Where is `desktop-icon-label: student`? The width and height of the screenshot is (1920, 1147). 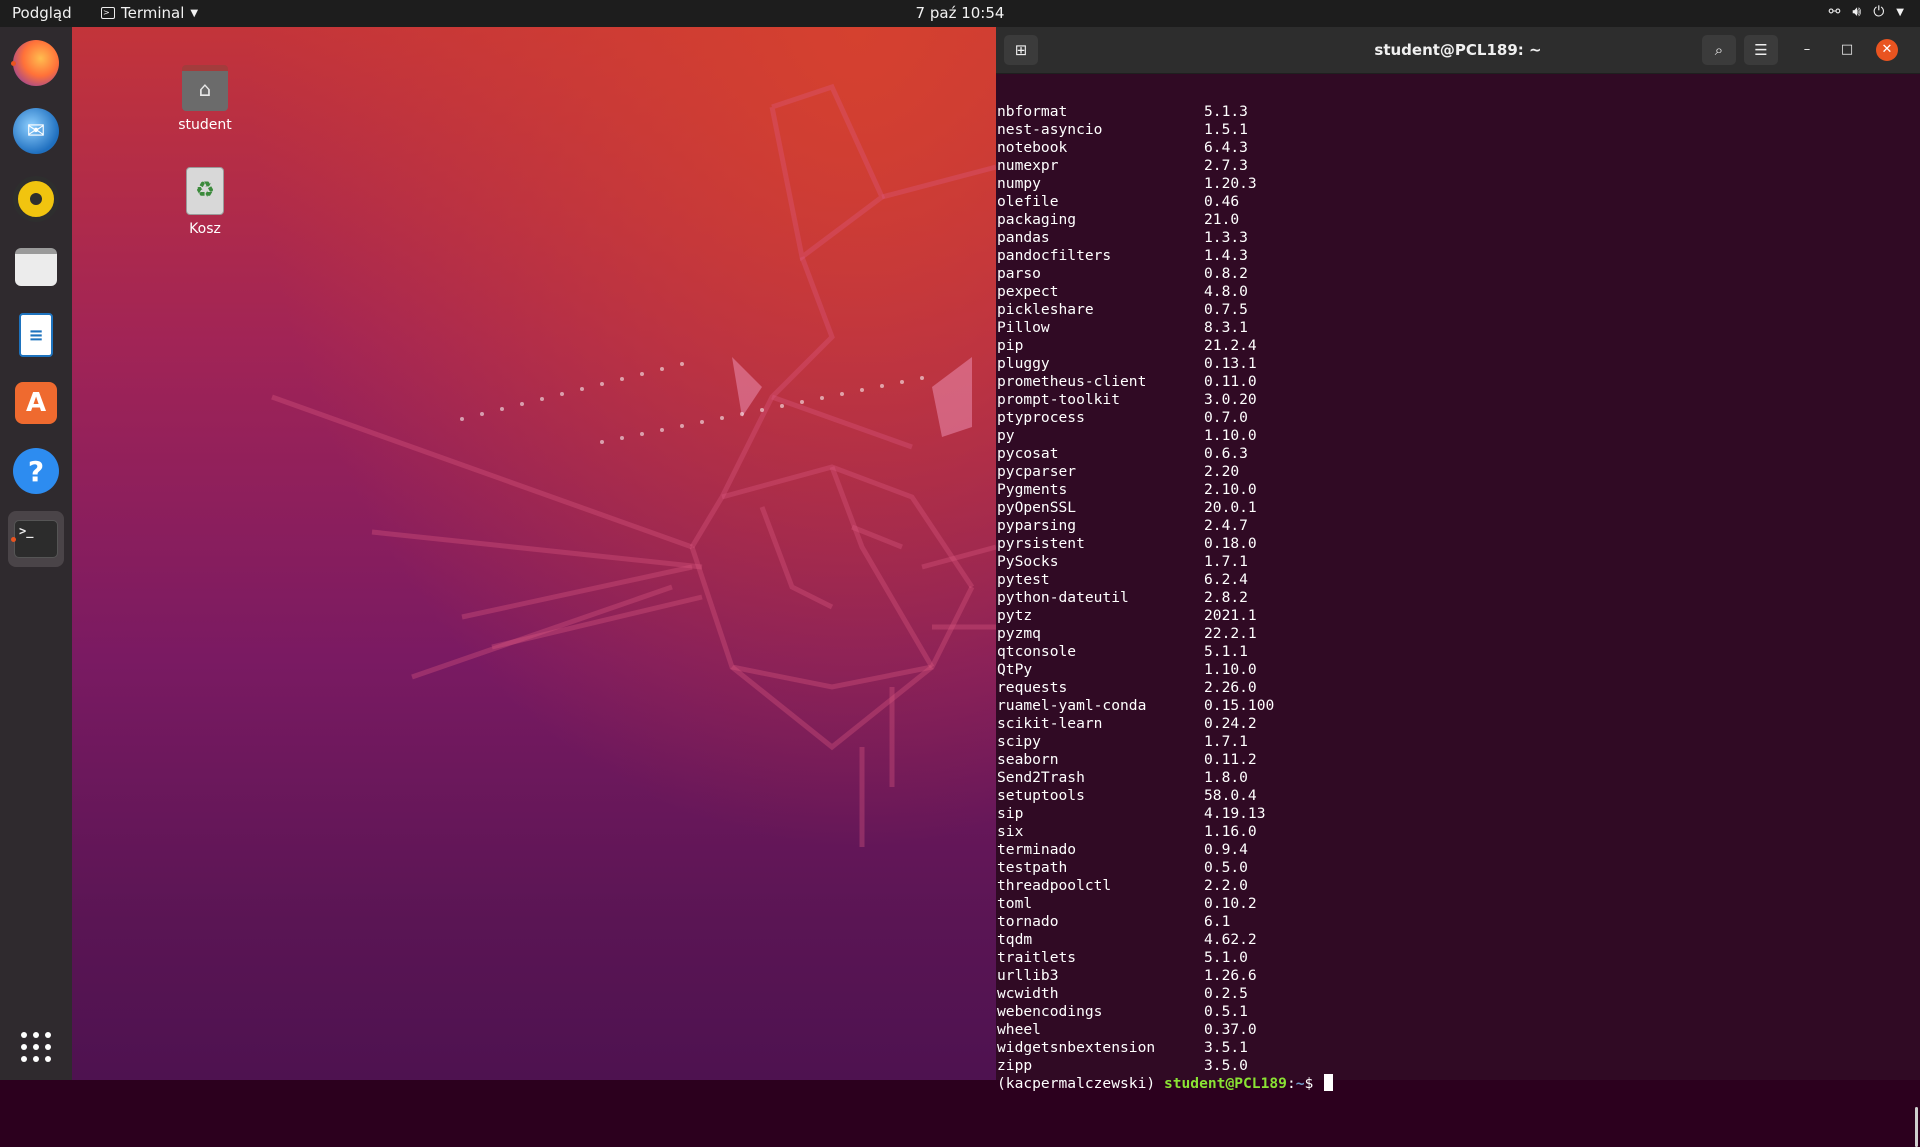
desktop-icon-label: student is located at coordinates (205, 125).